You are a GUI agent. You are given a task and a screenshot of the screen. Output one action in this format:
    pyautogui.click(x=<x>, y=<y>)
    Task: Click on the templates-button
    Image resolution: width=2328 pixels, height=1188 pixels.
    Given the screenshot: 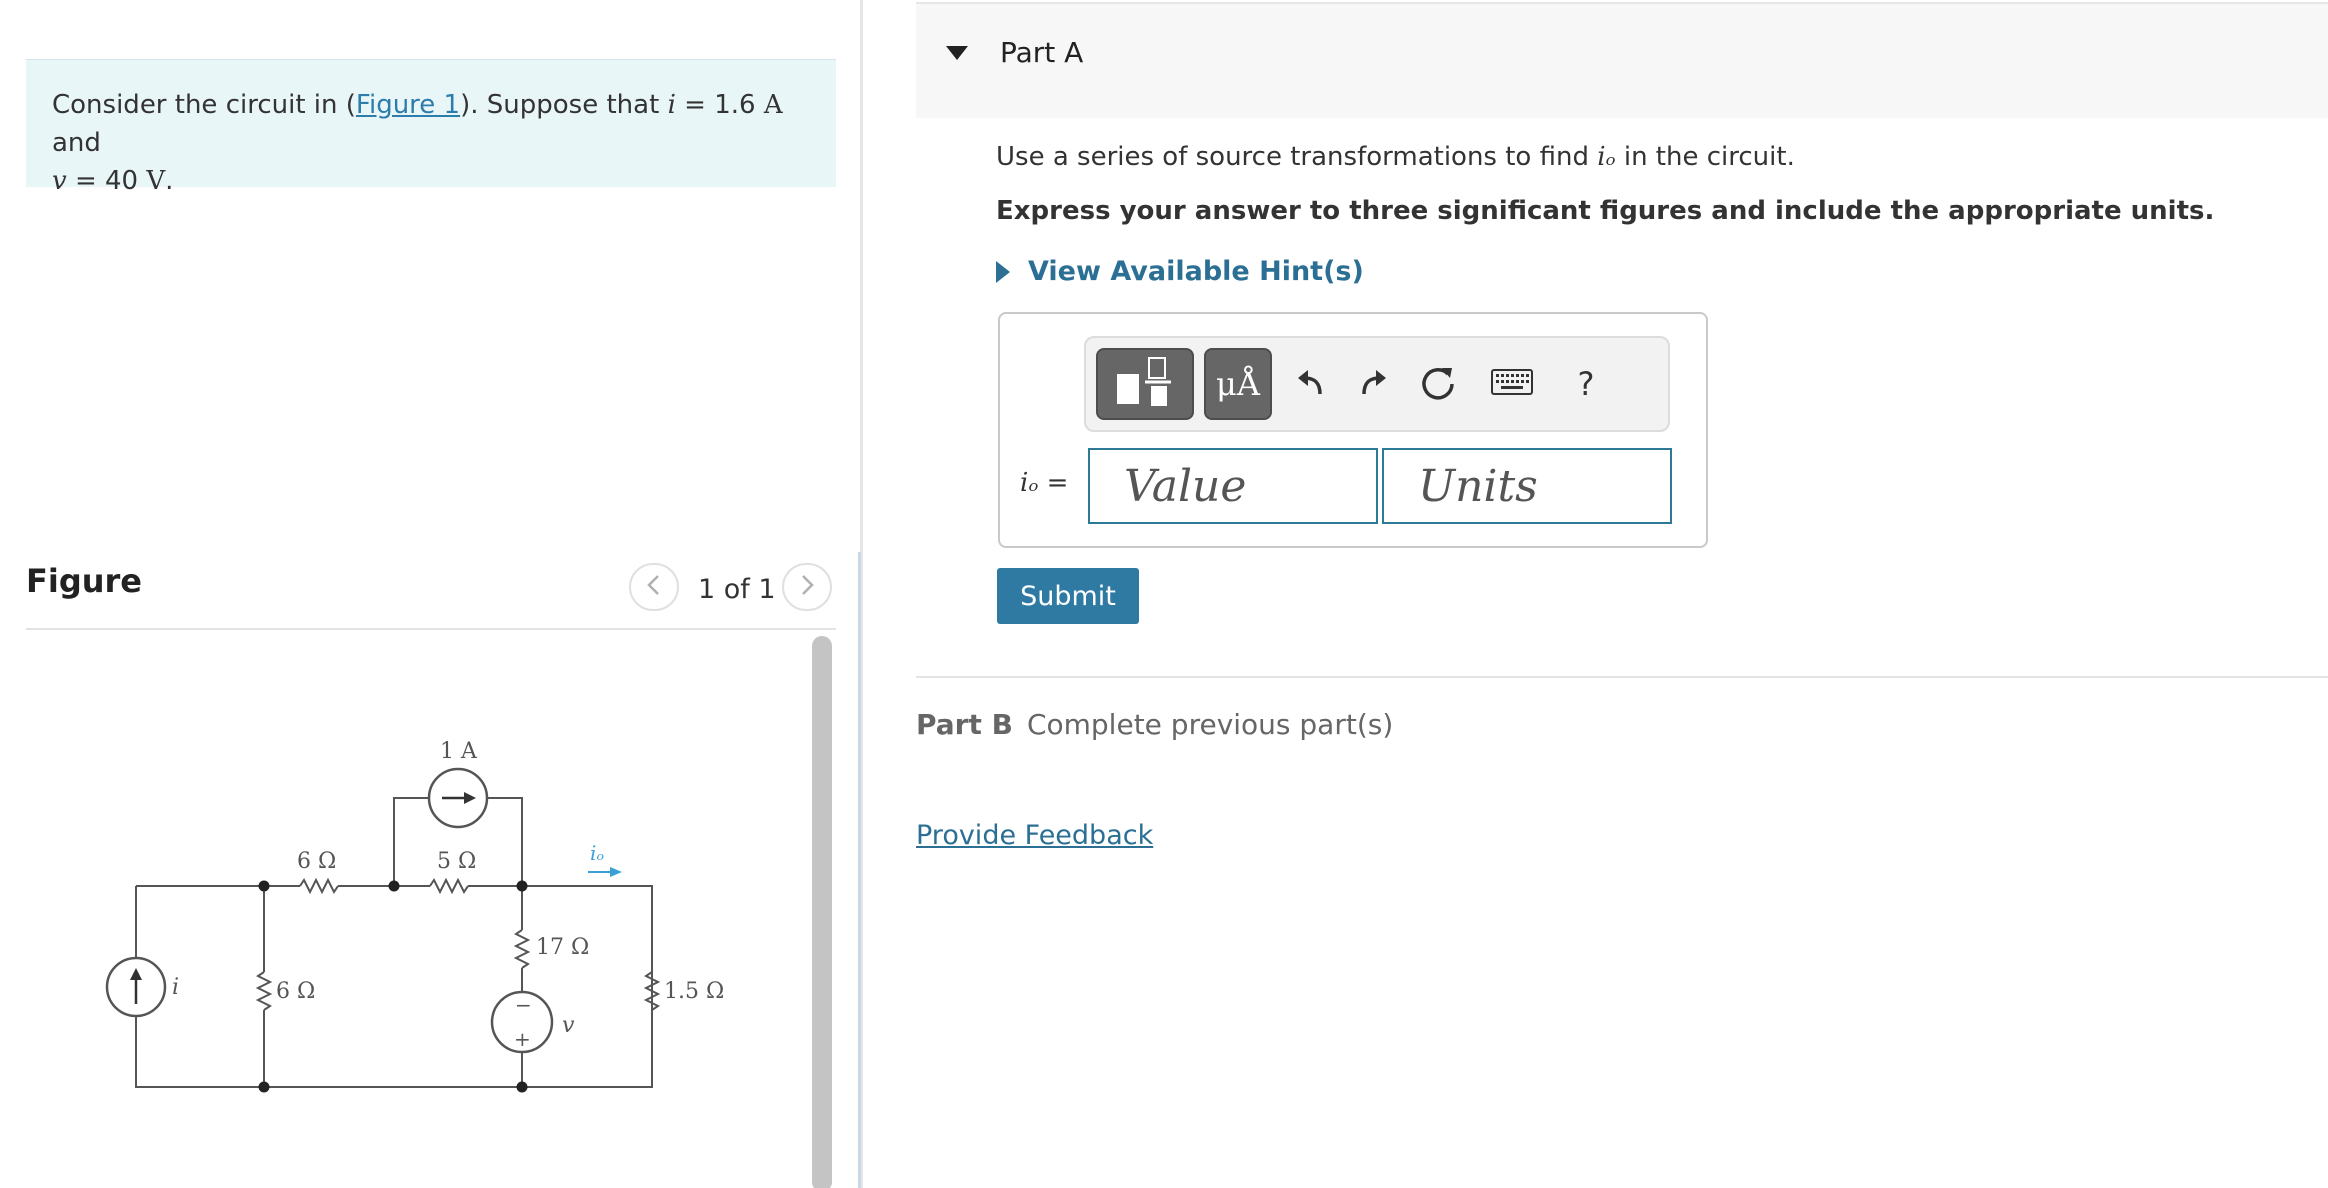 What is the action you would take?
    pyautogui.click(x=1145, y=384)
    